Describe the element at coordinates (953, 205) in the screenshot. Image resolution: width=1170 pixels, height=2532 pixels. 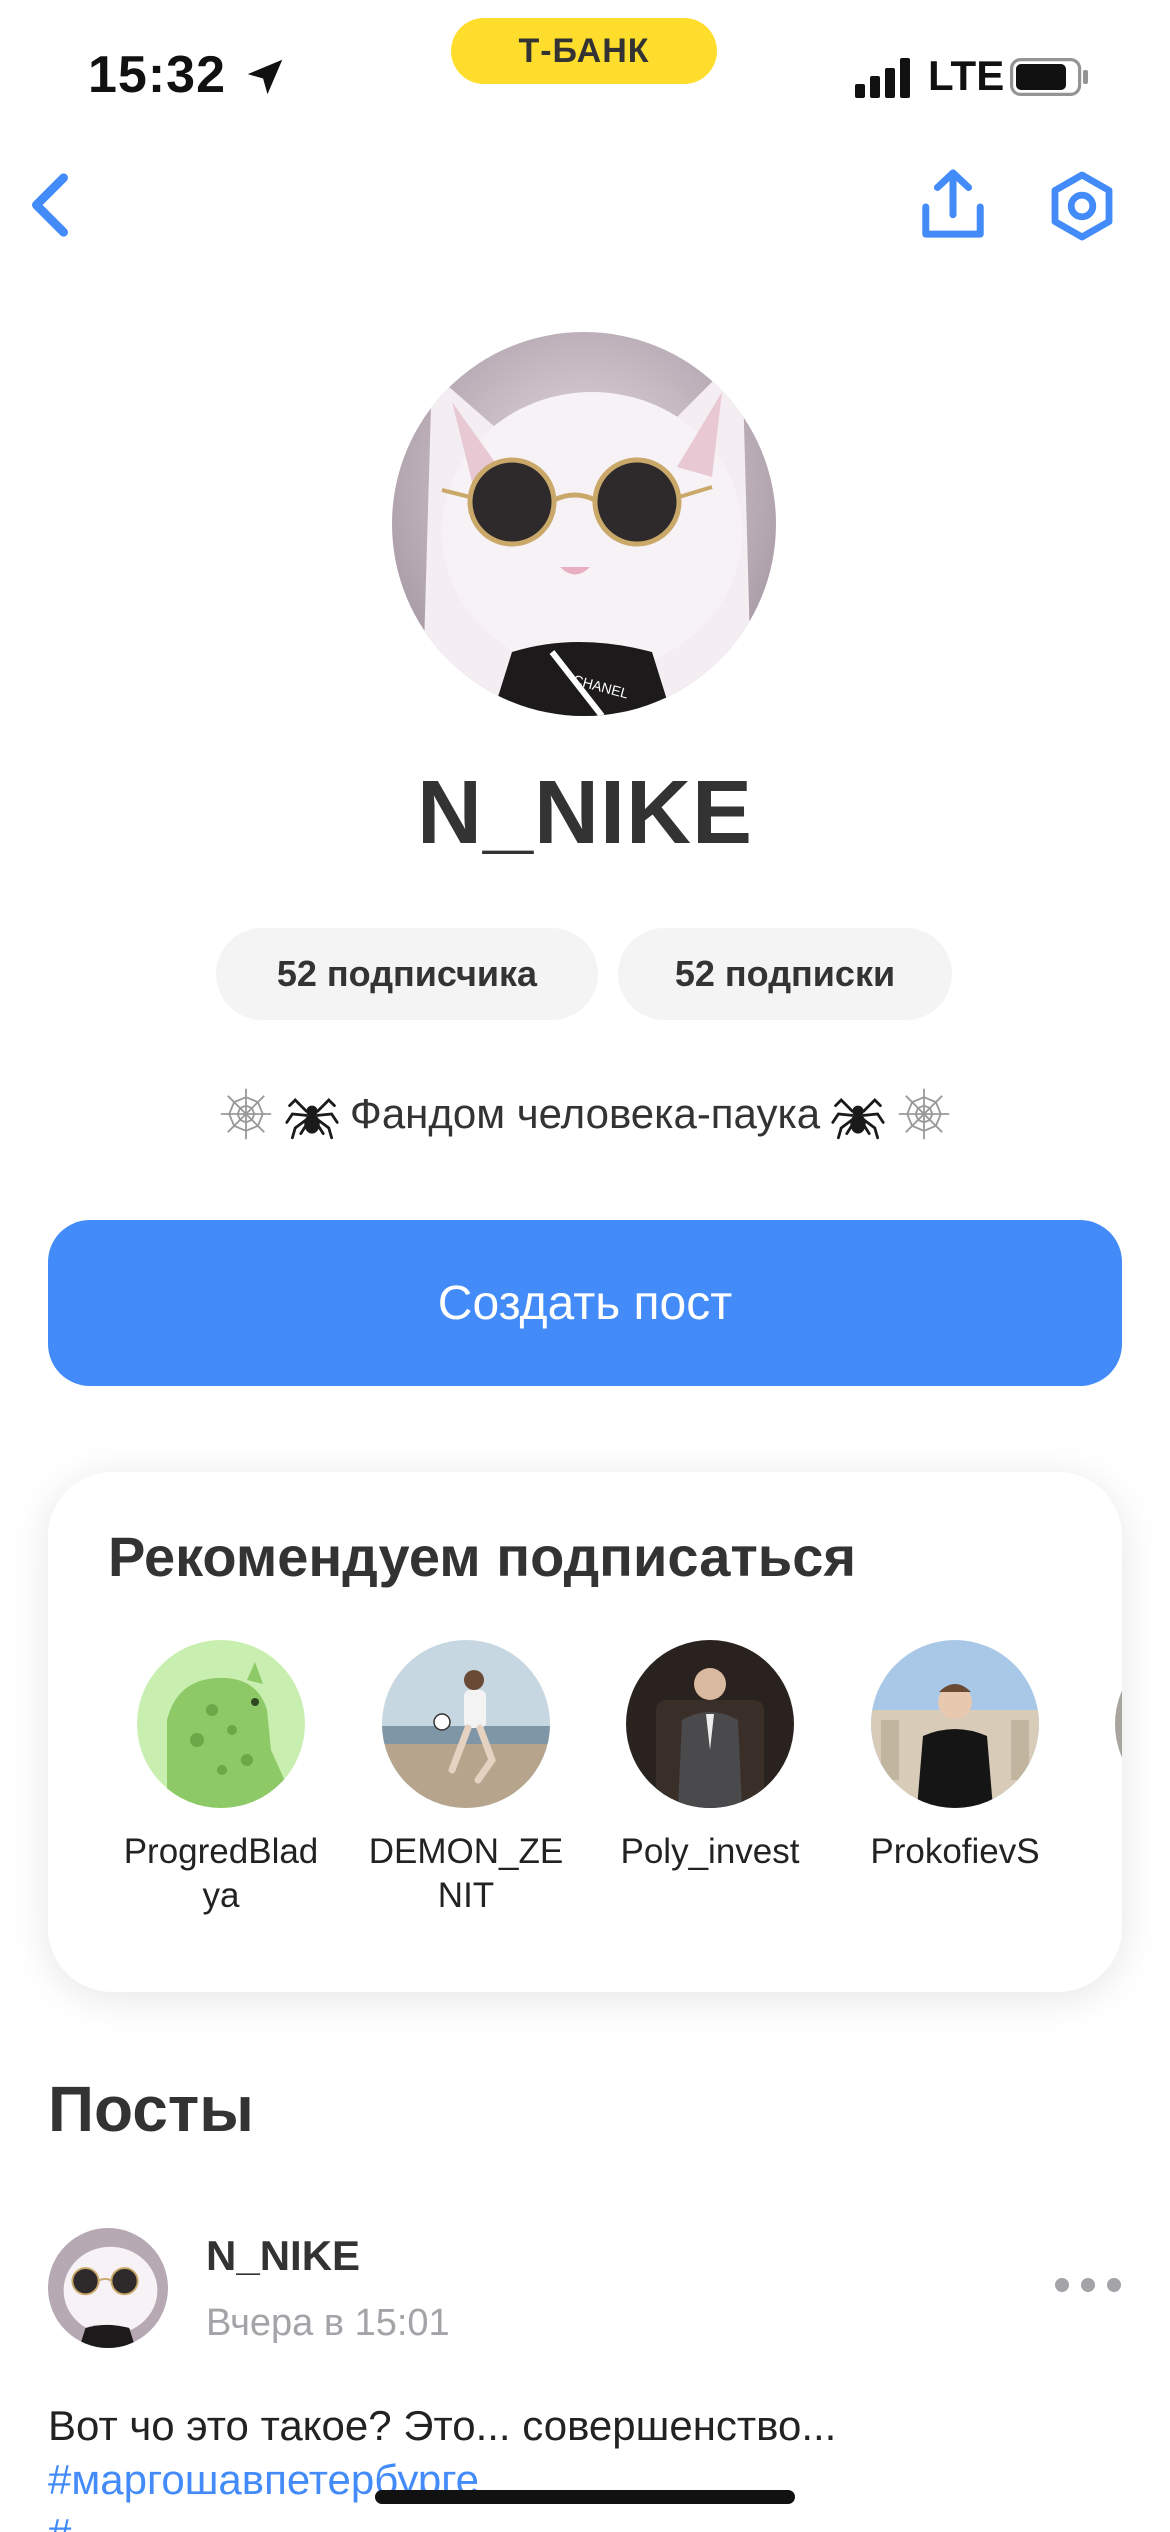
I see `share-icon` at that location.